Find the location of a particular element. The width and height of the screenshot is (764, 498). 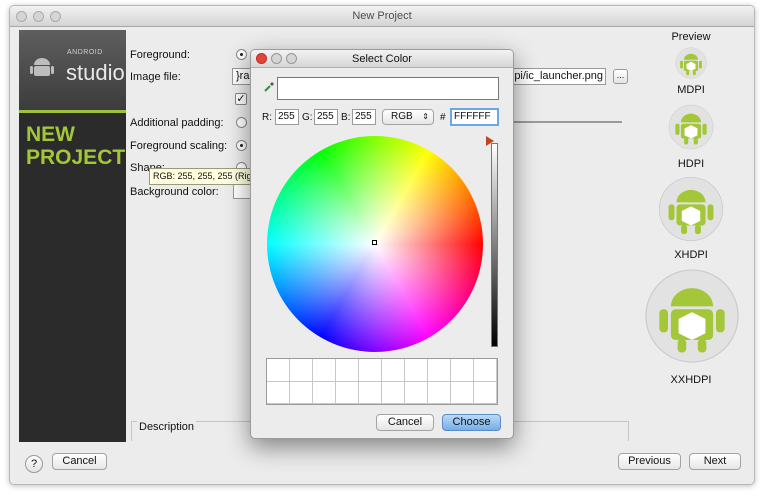

color-preview-field is located at coordinates (388, 88).